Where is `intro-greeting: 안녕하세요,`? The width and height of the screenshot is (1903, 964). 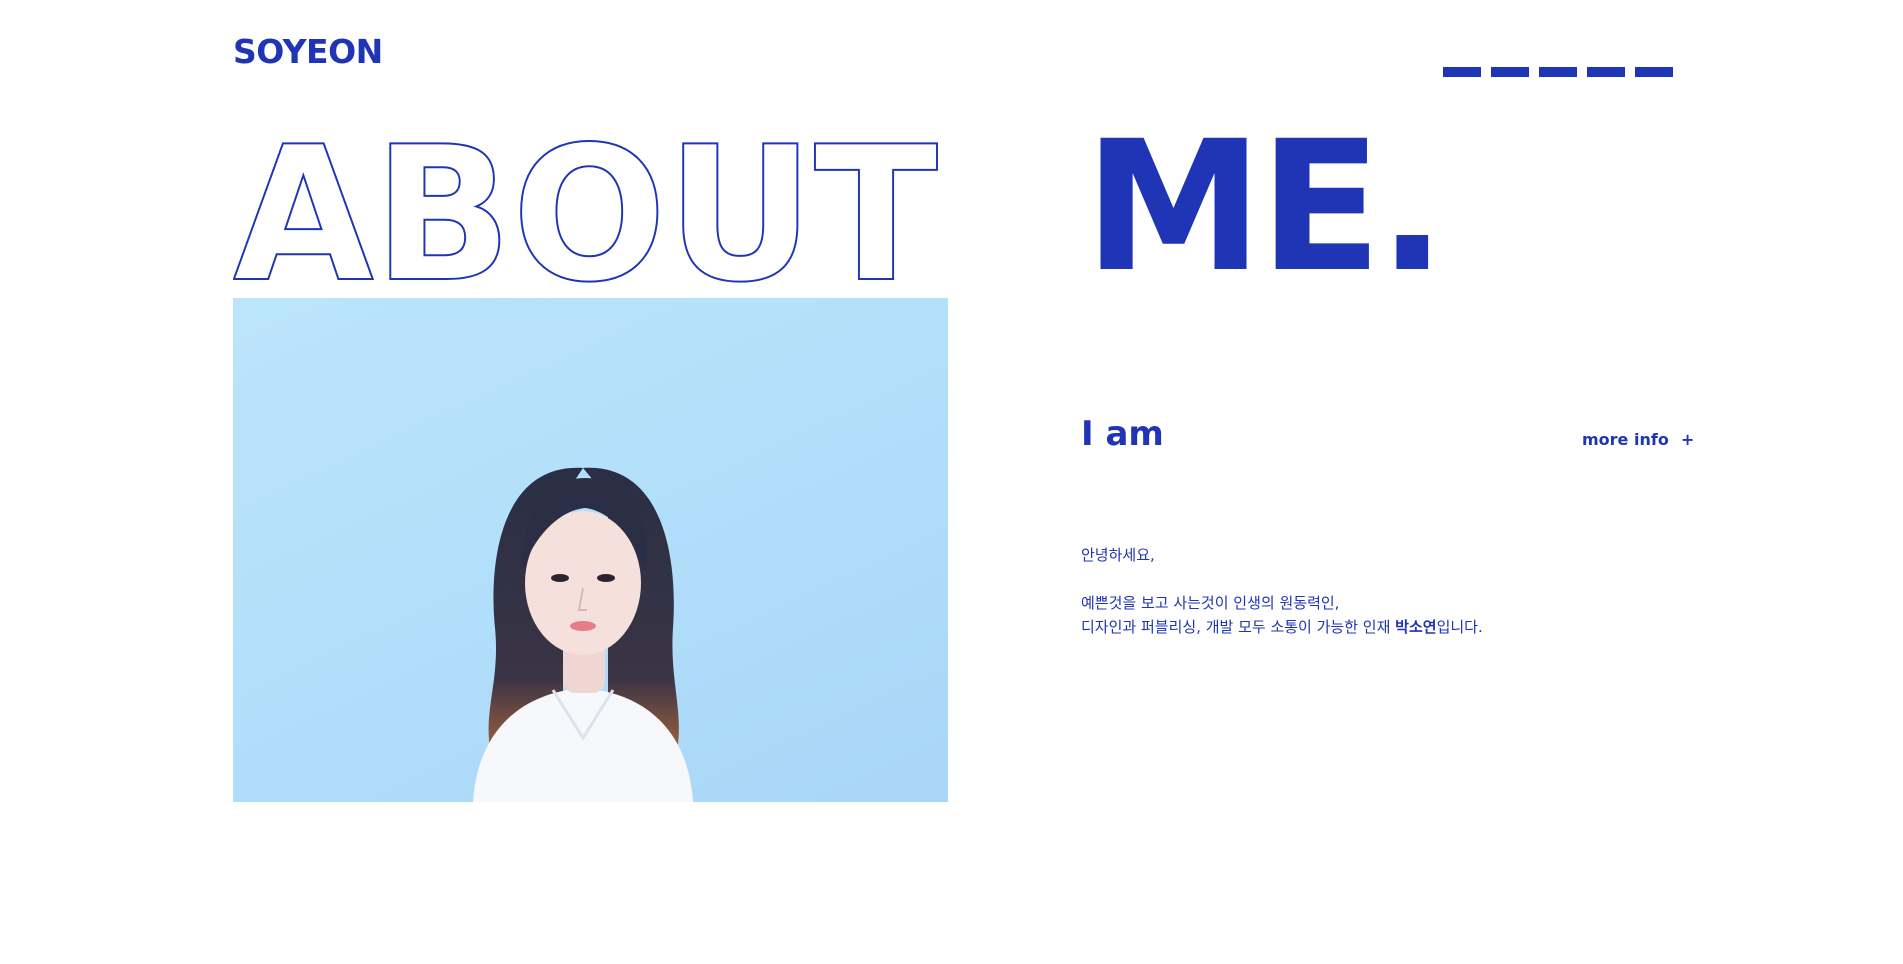
intro-greeting: 안녕하세요, is located at coordinates (1118, 555).